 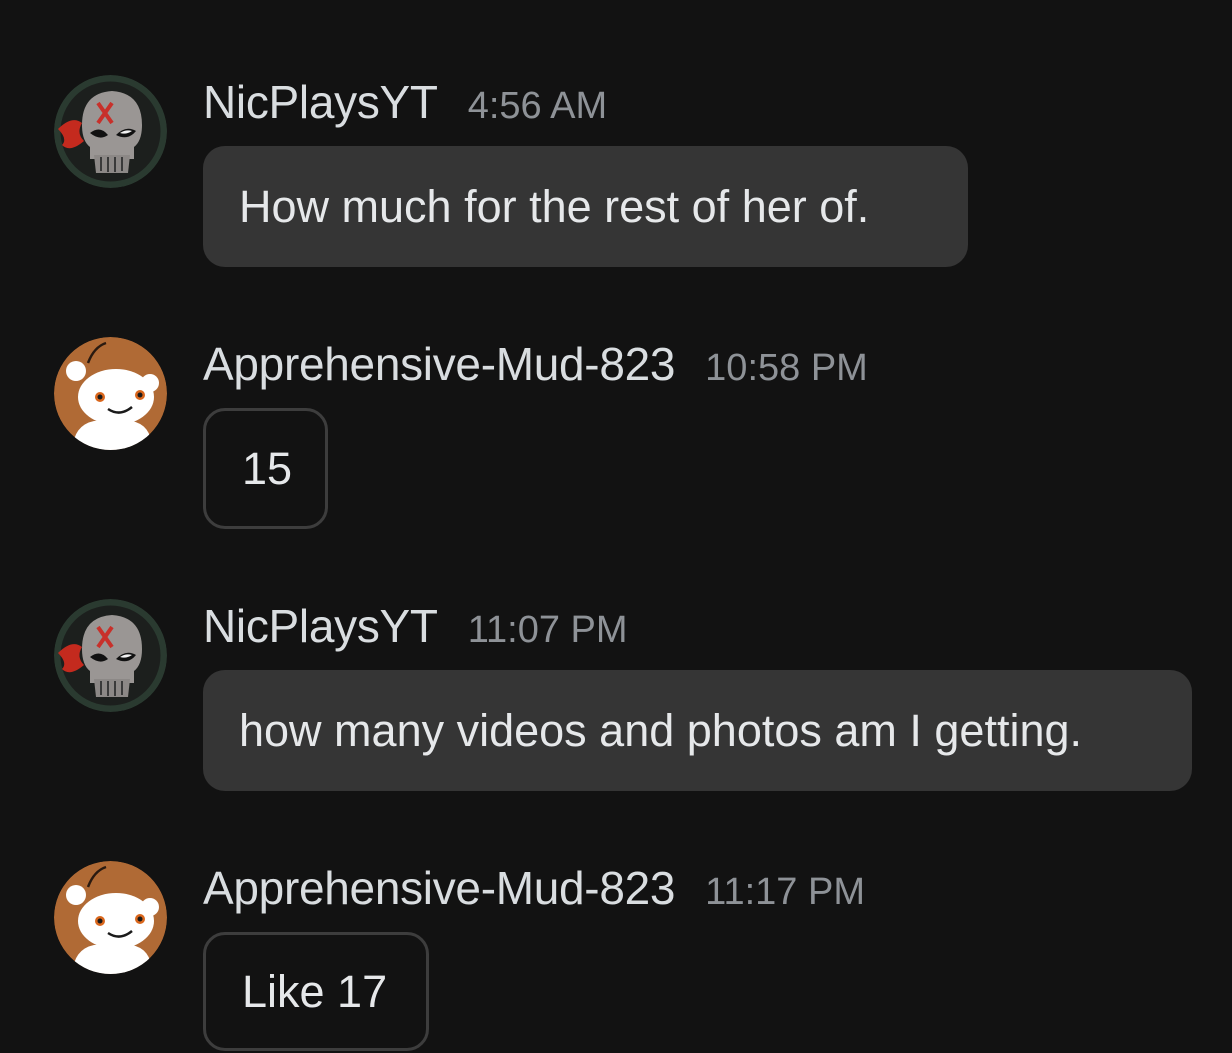 I want to click on message-text: How much for the rest of her of., so click(x=554, y=206).